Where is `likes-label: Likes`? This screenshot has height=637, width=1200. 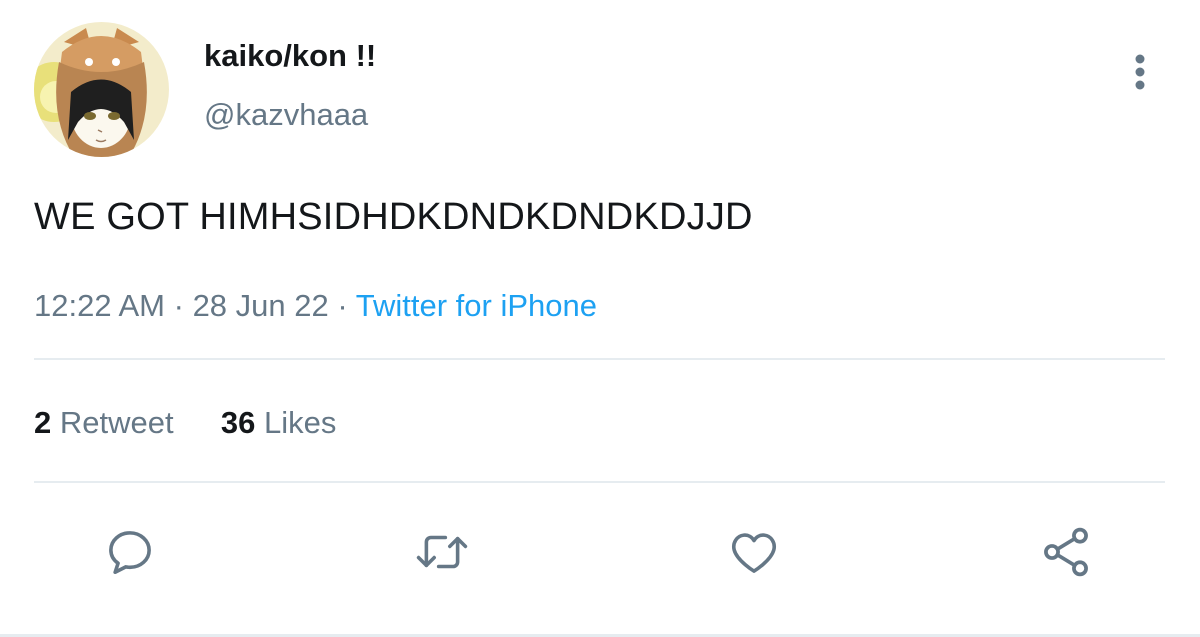 likes-label: Likes is located at coordinates (300, 422).